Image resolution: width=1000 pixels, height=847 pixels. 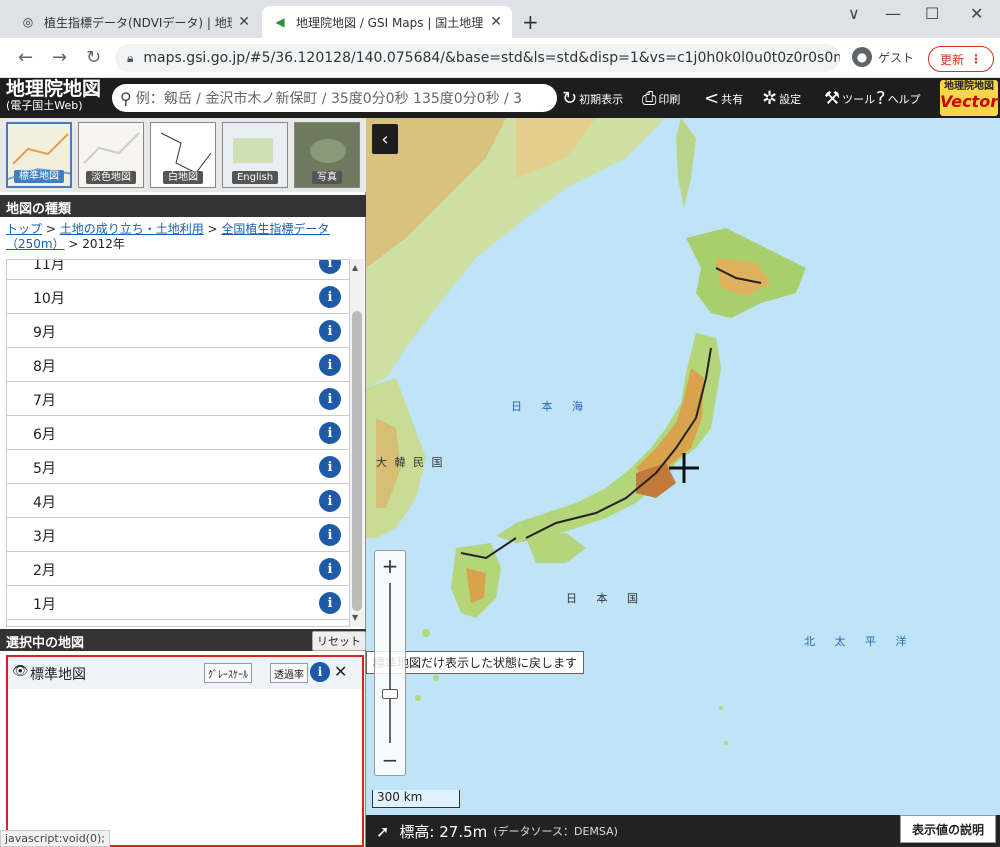 What do you see at coordinates (385, 139) in the screenshot?
I see `collapse-panel-button: ‹` at bounding box center [385, 139].